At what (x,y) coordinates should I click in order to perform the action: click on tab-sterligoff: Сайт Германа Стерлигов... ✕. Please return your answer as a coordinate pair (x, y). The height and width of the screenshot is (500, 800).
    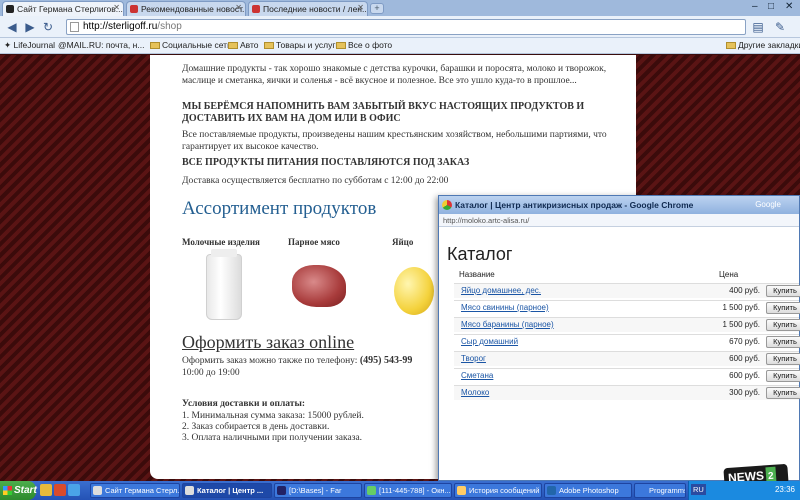
    Looking at the image, I should click on (63, 8).